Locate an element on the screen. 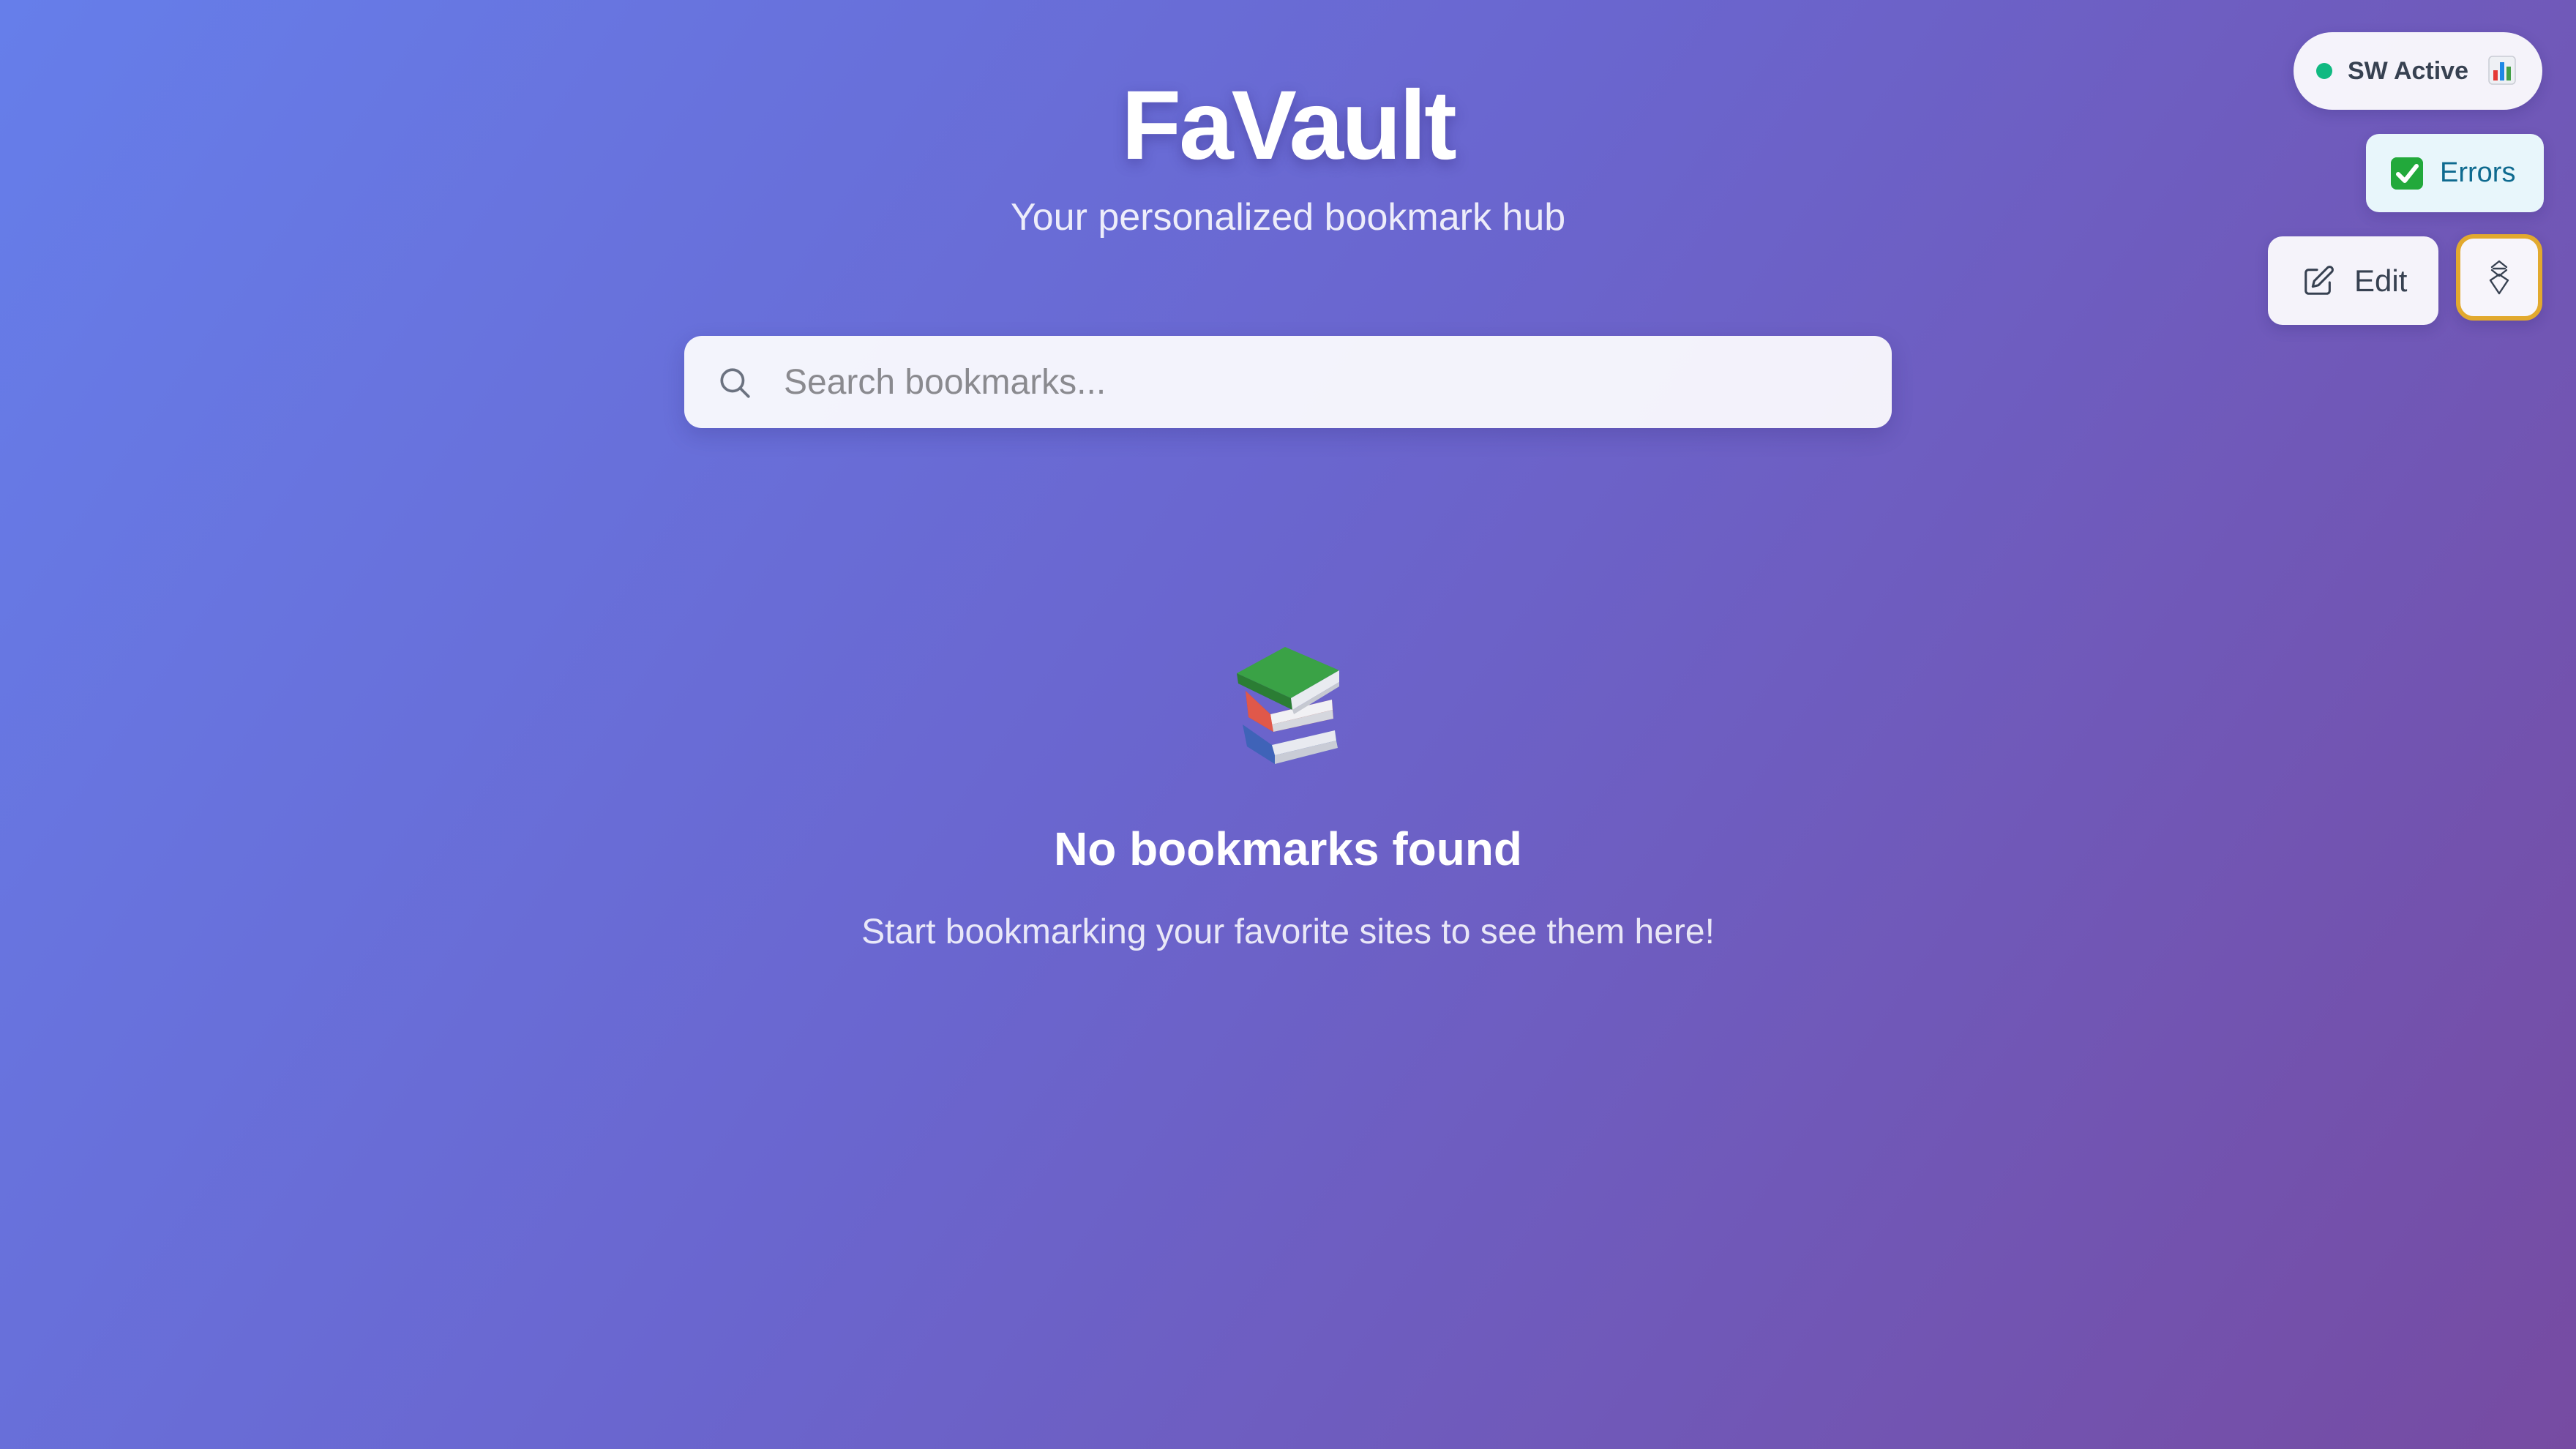 The width and height of the screenshot is (2576, 1449). search-icon is located at coordinates (735, 383).